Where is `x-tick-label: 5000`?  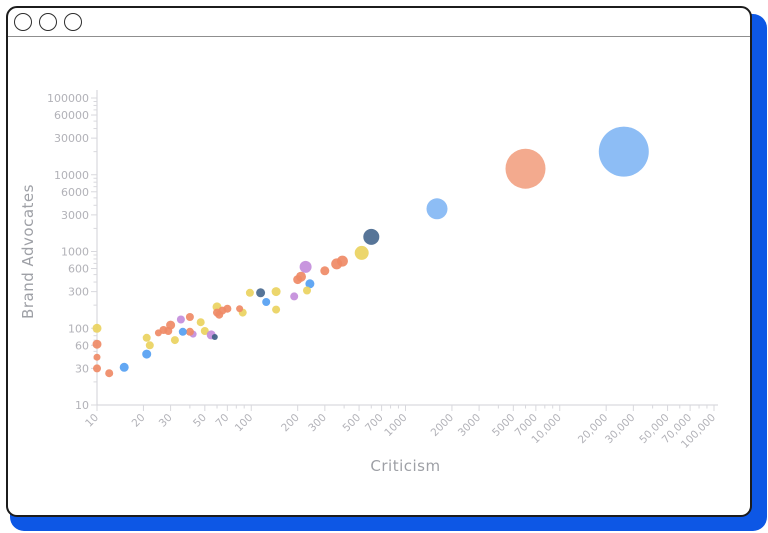
x-tick-label: 5000 is located at coordinates (503, 425).